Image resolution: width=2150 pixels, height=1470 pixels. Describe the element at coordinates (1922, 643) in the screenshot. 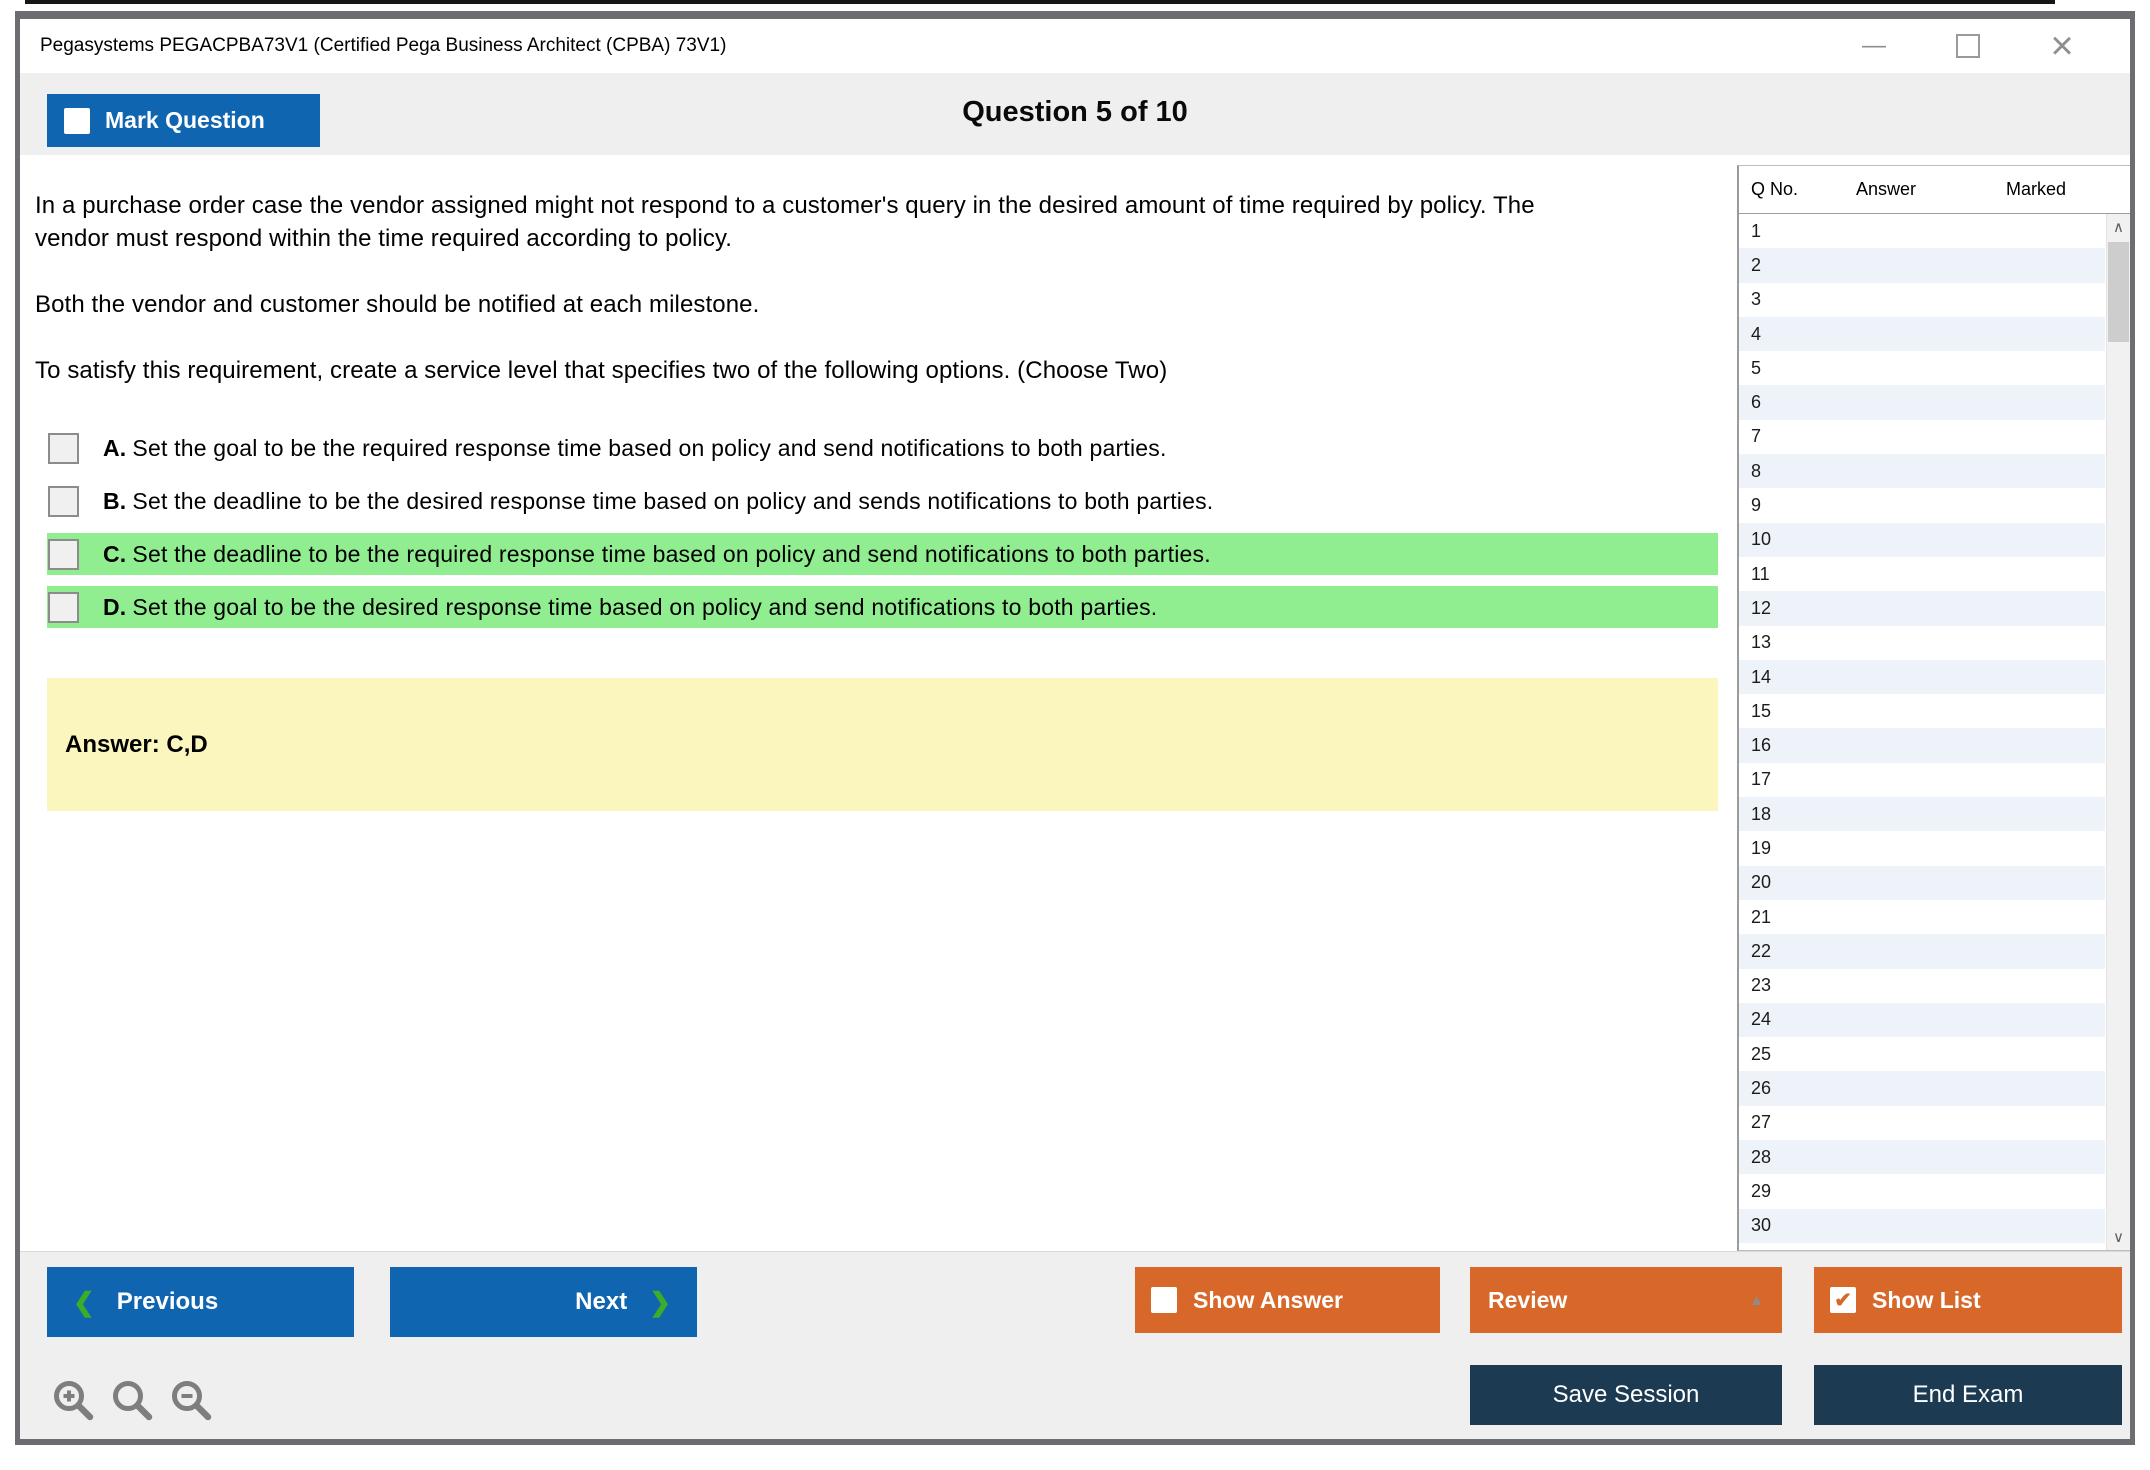

I see `question-list-row: 13` at that location.